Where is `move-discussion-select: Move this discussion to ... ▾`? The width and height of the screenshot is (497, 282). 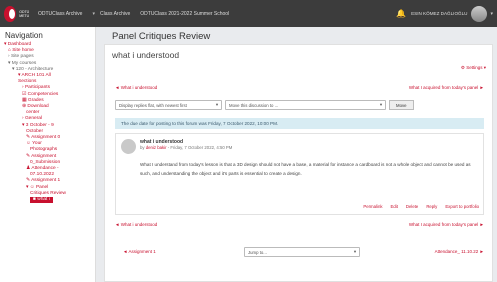
move-discussion-select: Move this discussion to ... ▾ is located at coordinates (305, 105).